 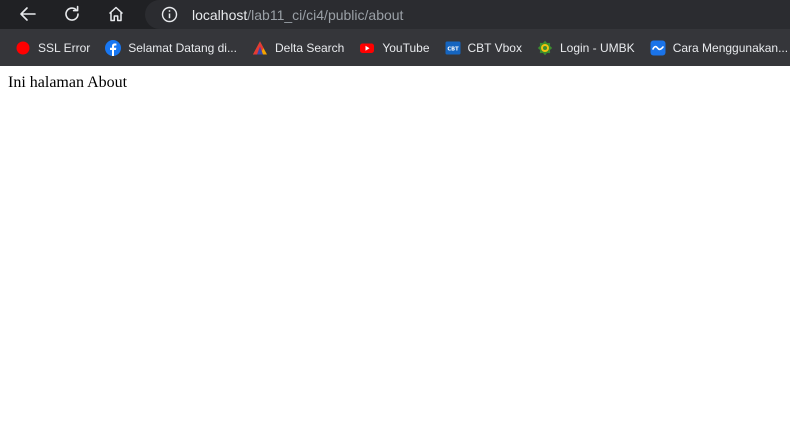 I want to click on youtube-icon, so click(x=367, y=48).